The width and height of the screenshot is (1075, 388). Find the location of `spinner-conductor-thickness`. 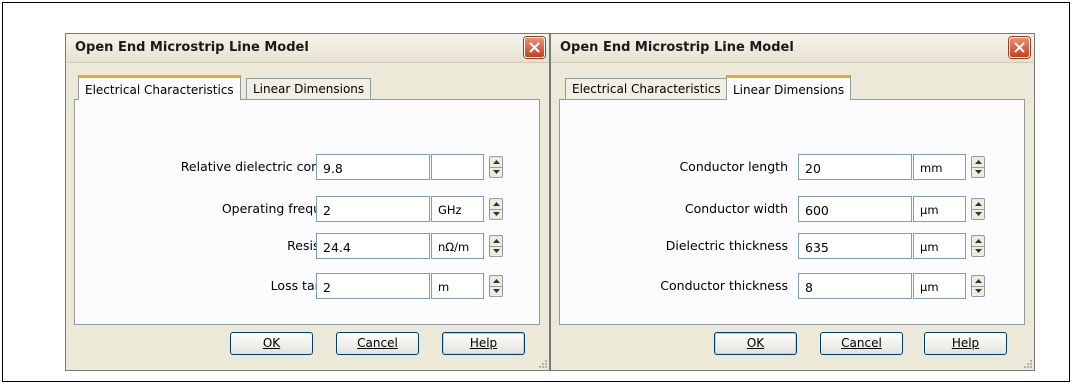

spinner-conductor-thickness is located at coordinates (978, 286).